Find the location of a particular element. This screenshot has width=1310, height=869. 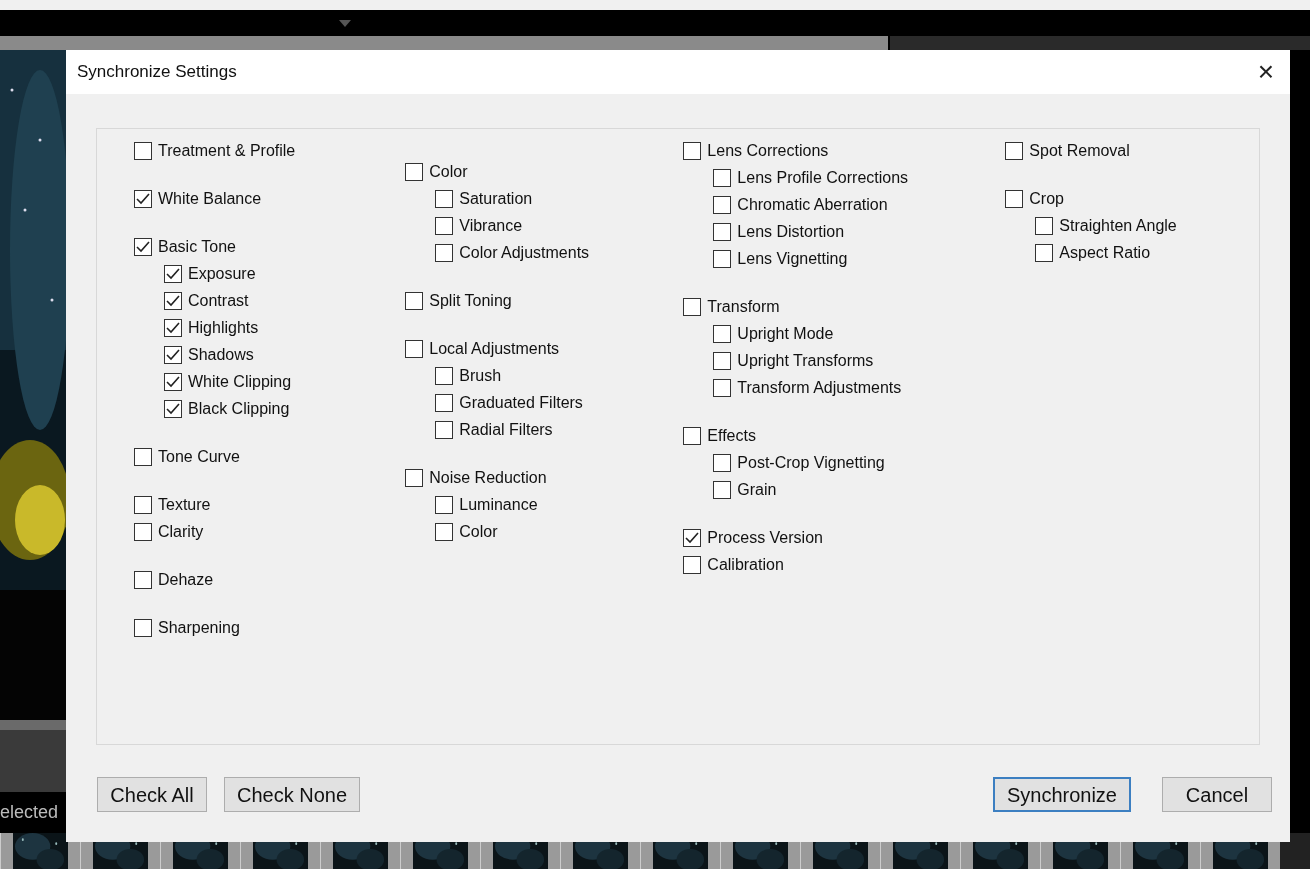

checkbox-label: White Balance is located at coordinates (210, 198).